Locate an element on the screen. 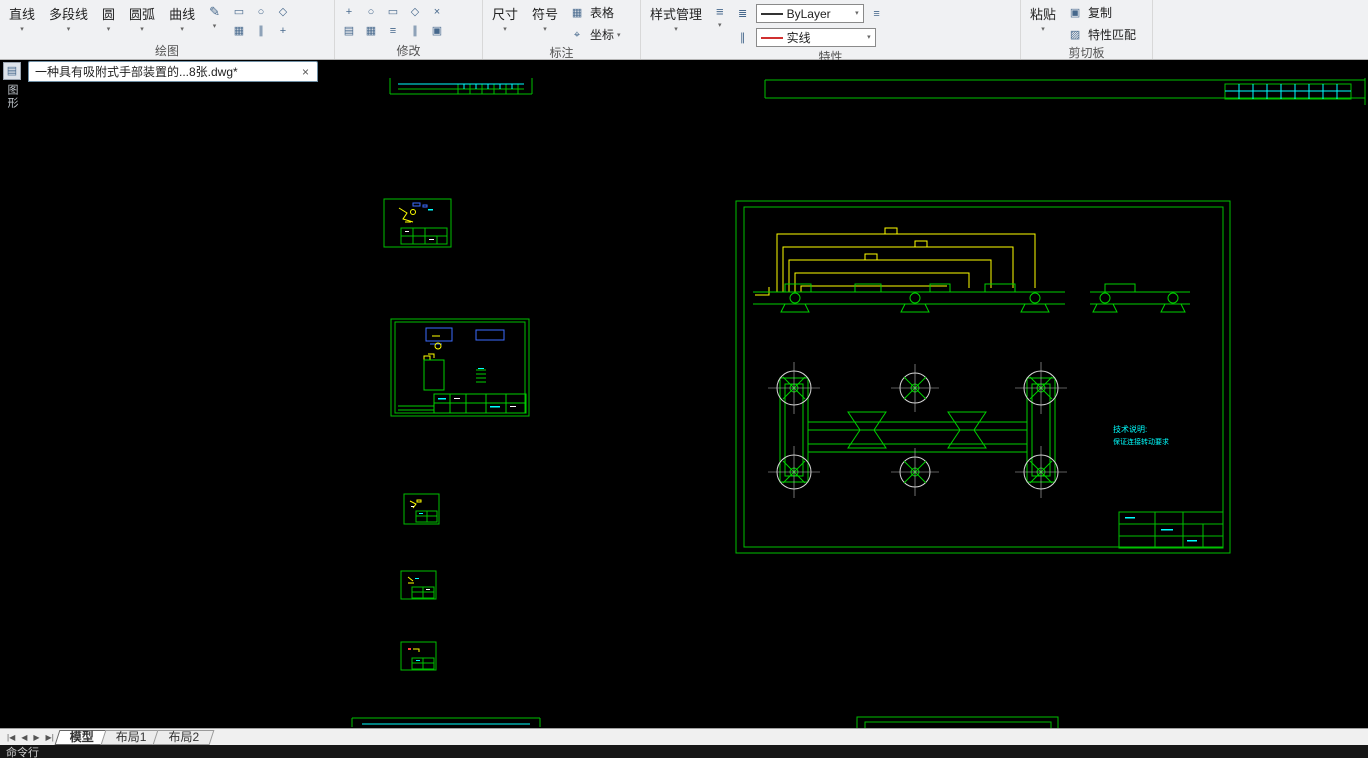 This screenshot has width=1368, height=758. command-prompt: 命令行 is located at coordinates (22, 752).